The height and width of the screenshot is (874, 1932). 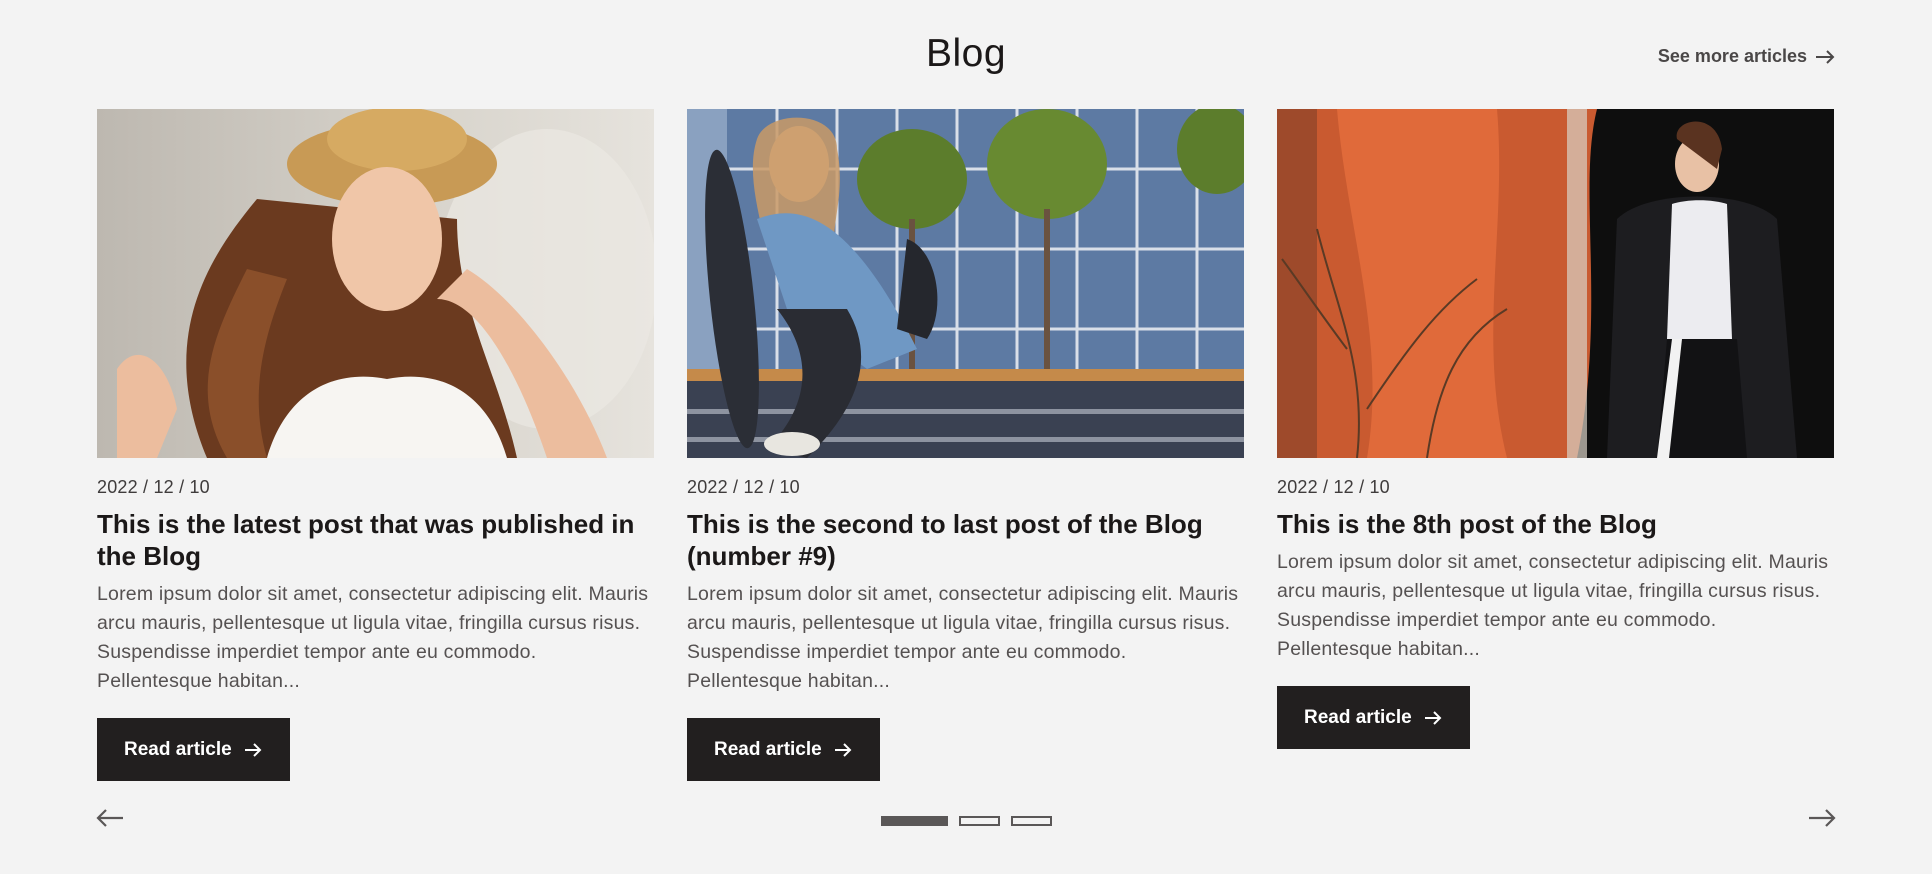 I want to click on carousel-pagination, so click(x=966, y=821).